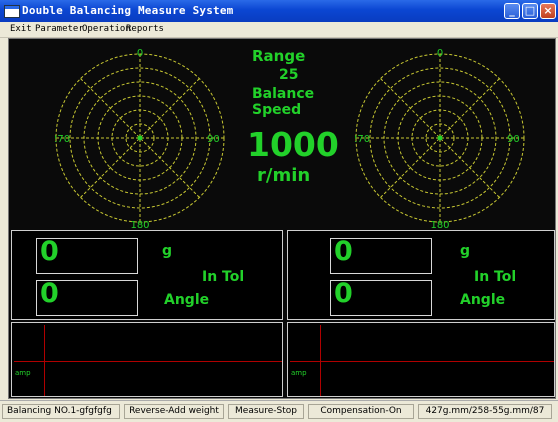  Describe the element at coordinates (61, 411) in the screenshot. I see `status-balancing-no: Balancing NO.1-gfgfgfg` at that location.